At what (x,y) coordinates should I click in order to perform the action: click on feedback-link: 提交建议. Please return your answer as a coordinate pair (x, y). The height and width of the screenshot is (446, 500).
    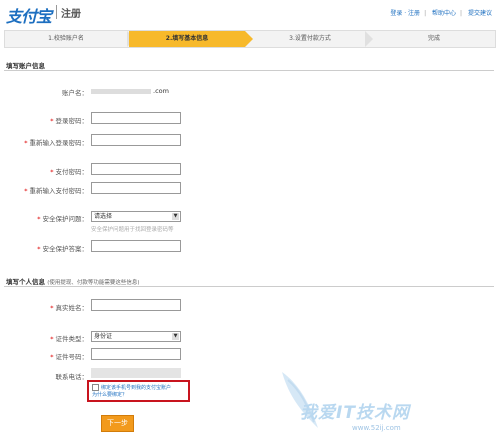
    Looking at the image, I should click on (480, 13).